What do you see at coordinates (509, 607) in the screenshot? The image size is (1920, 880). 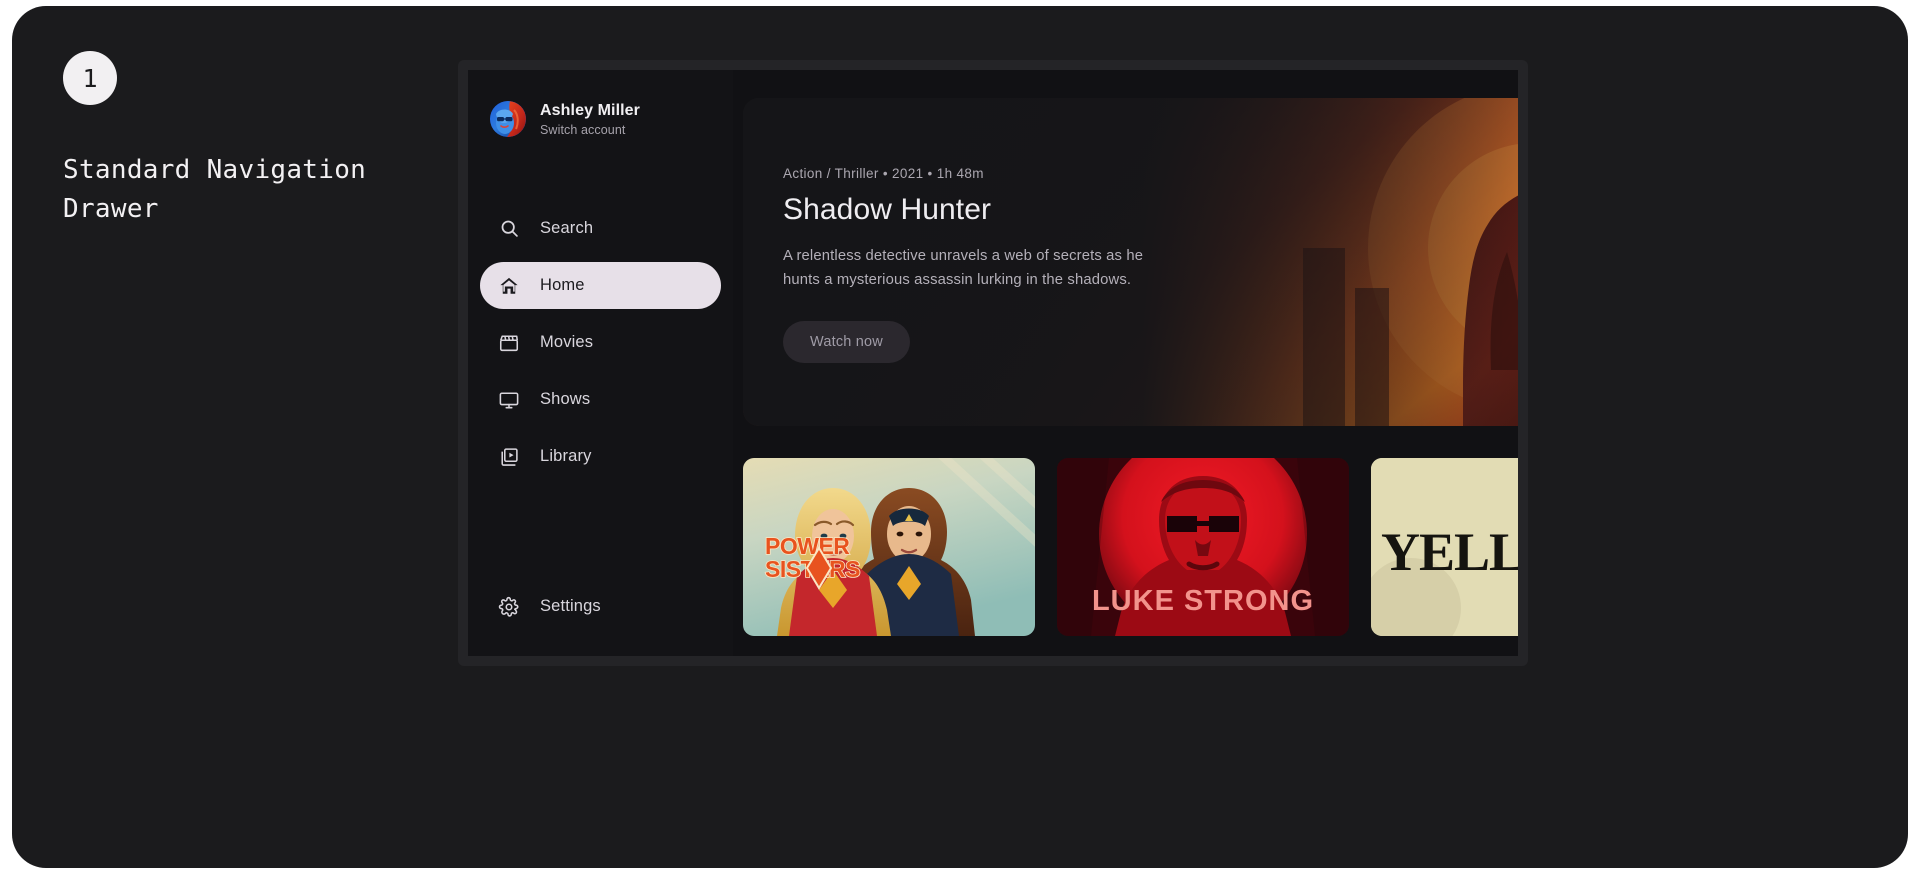 I see `gear-icon` at bounding box center [509, 607].